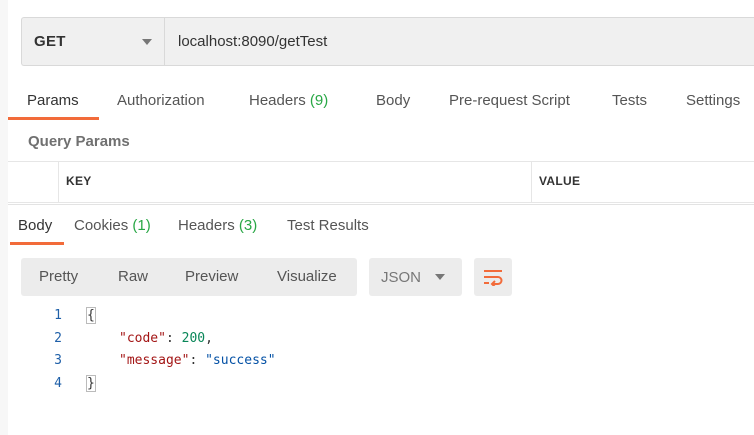  I want to click on pane-splitter, so click(381, 204).